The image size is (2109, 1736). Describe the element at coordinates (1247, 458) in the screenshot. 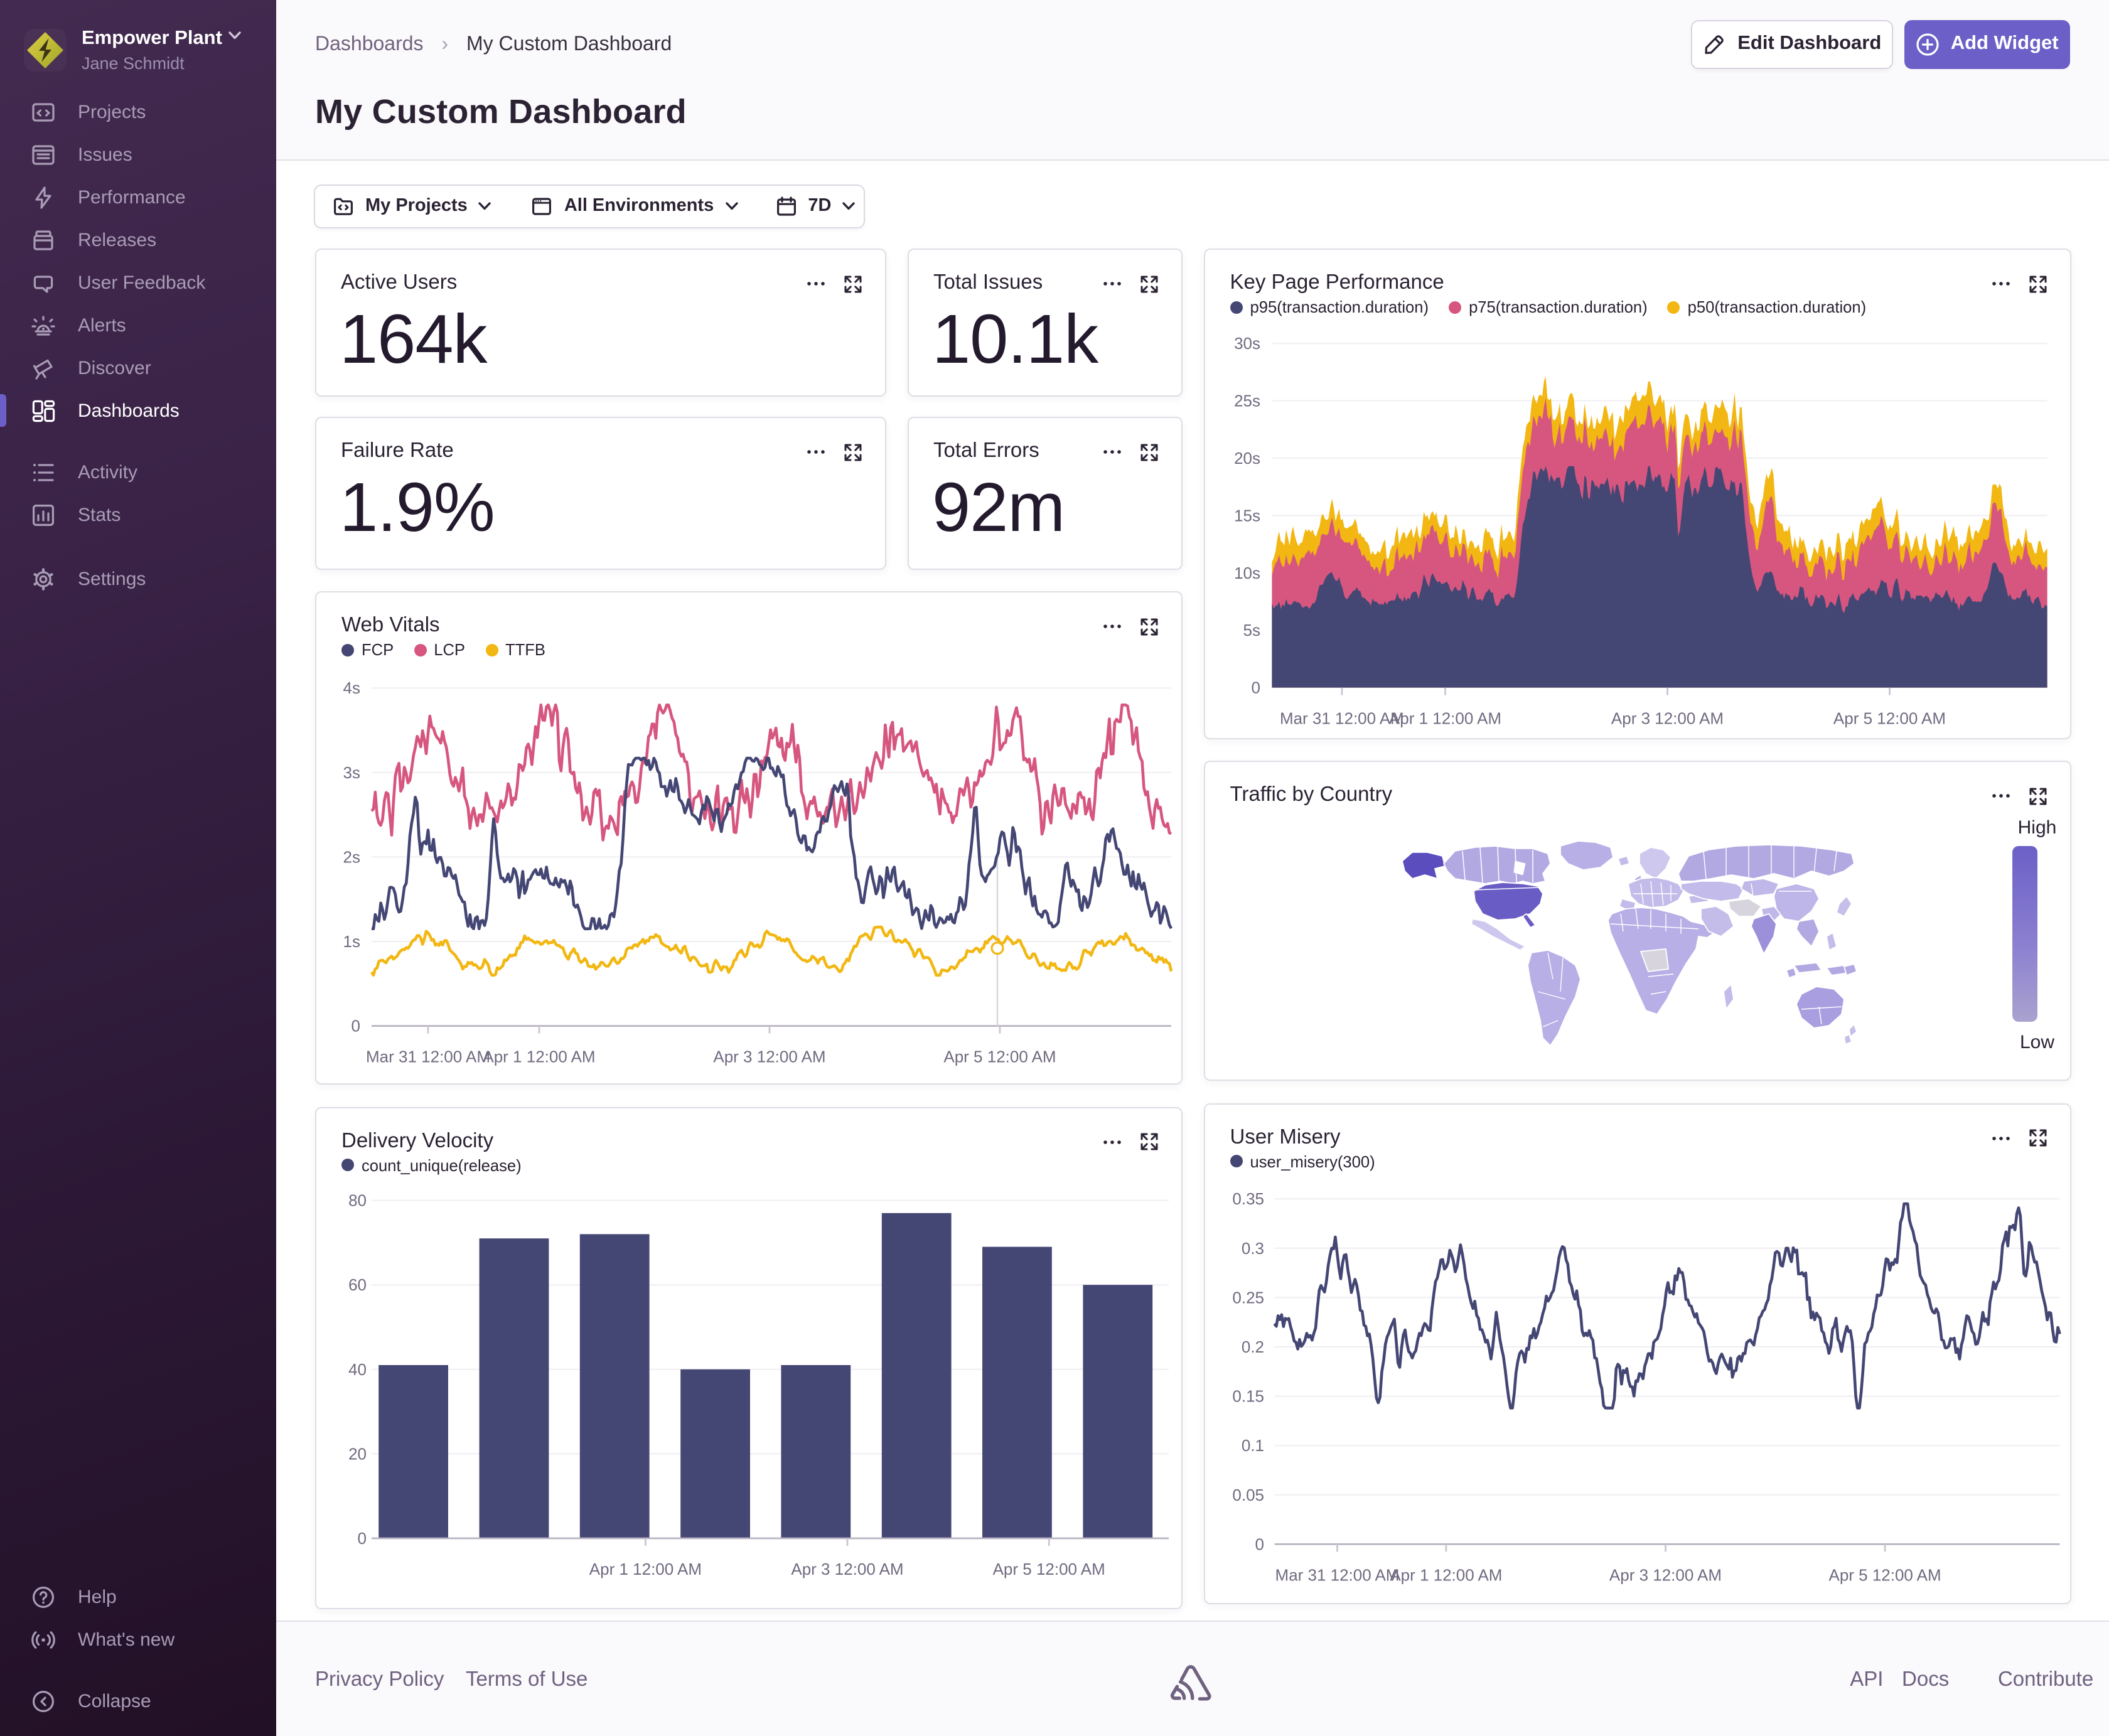

I see `svg-text: 20s` at that location.